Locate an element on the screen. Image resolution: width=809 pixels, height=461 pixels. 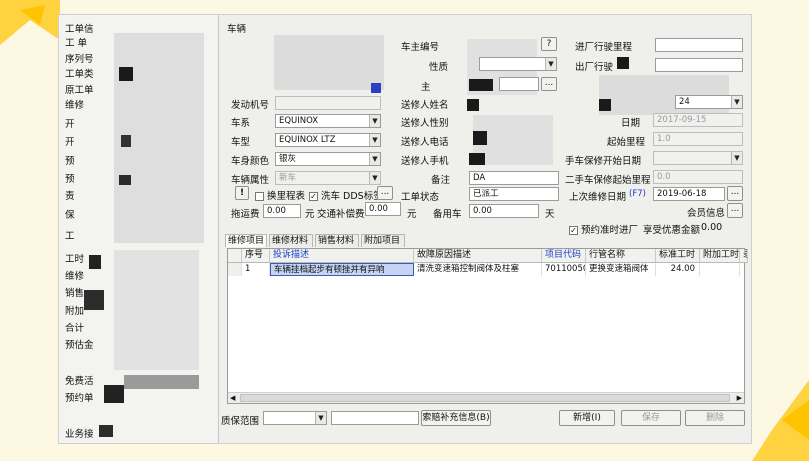
select-field: 24 ▼ is located at coordinates (709, 102).